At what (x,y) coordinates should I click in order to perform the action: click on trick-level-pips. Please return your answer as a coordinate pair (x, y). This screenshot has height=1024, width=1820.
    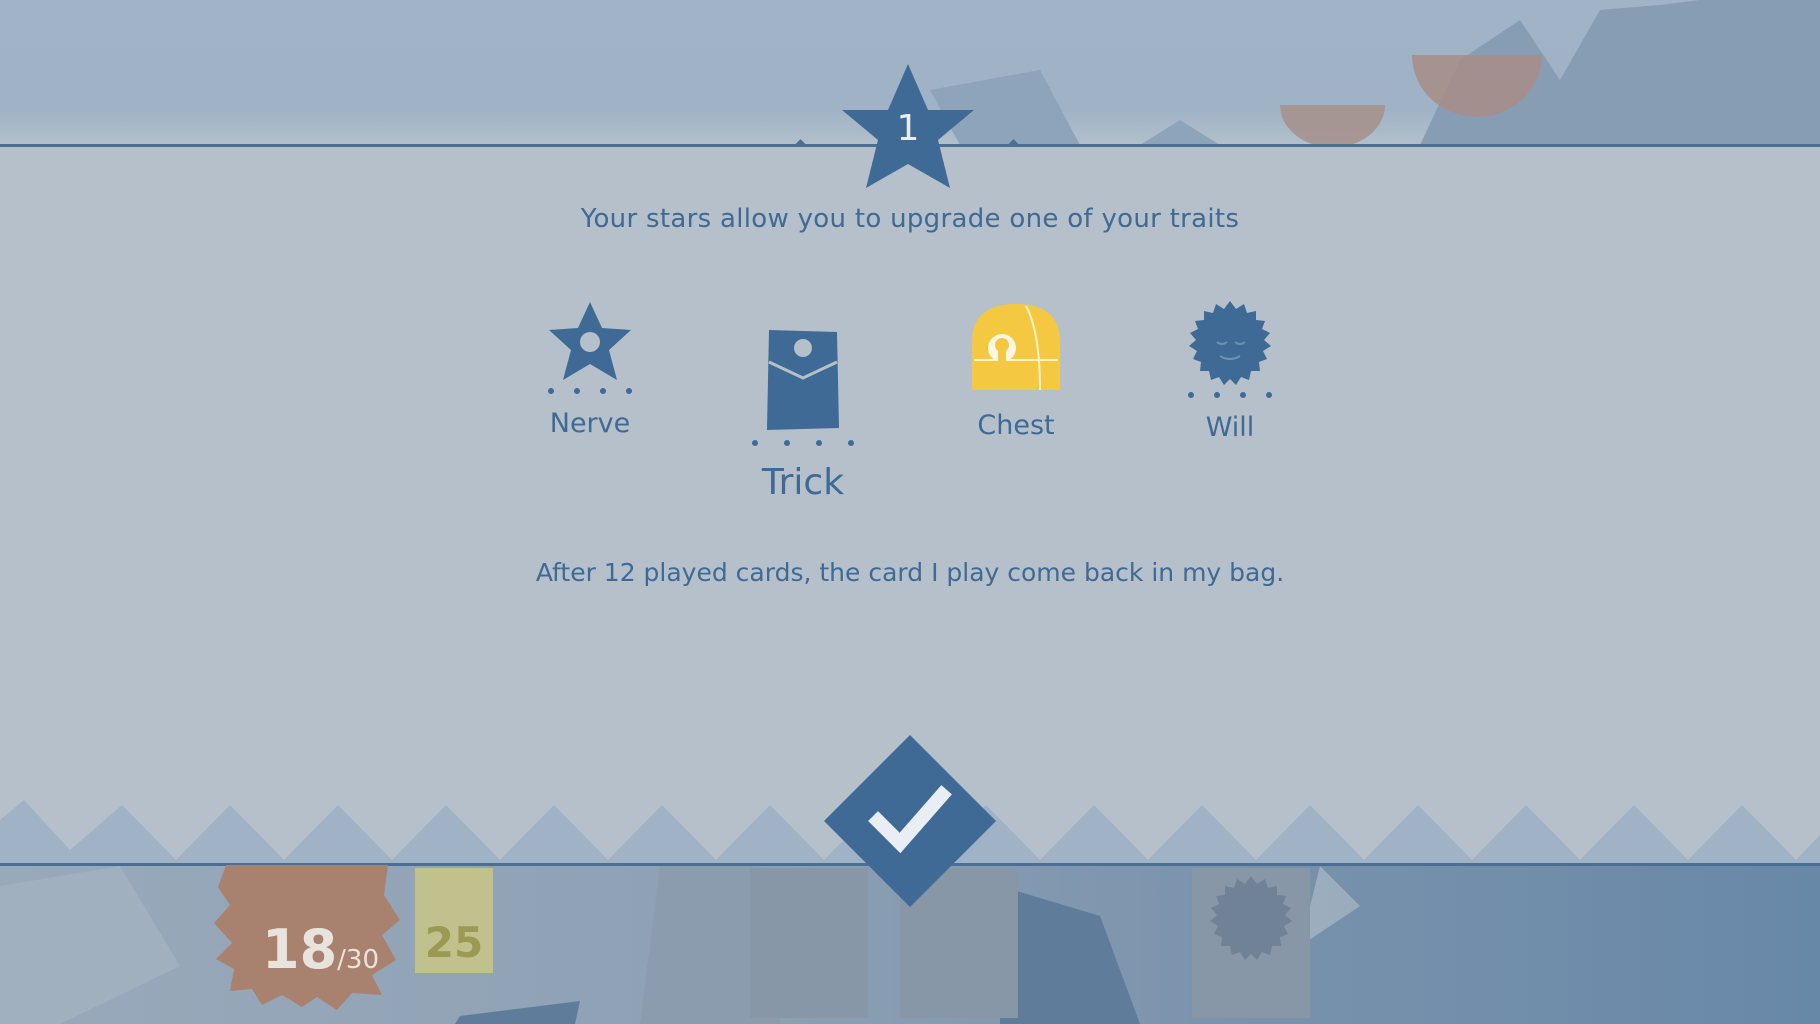
    Looking at the image, I should click on (803, 445).